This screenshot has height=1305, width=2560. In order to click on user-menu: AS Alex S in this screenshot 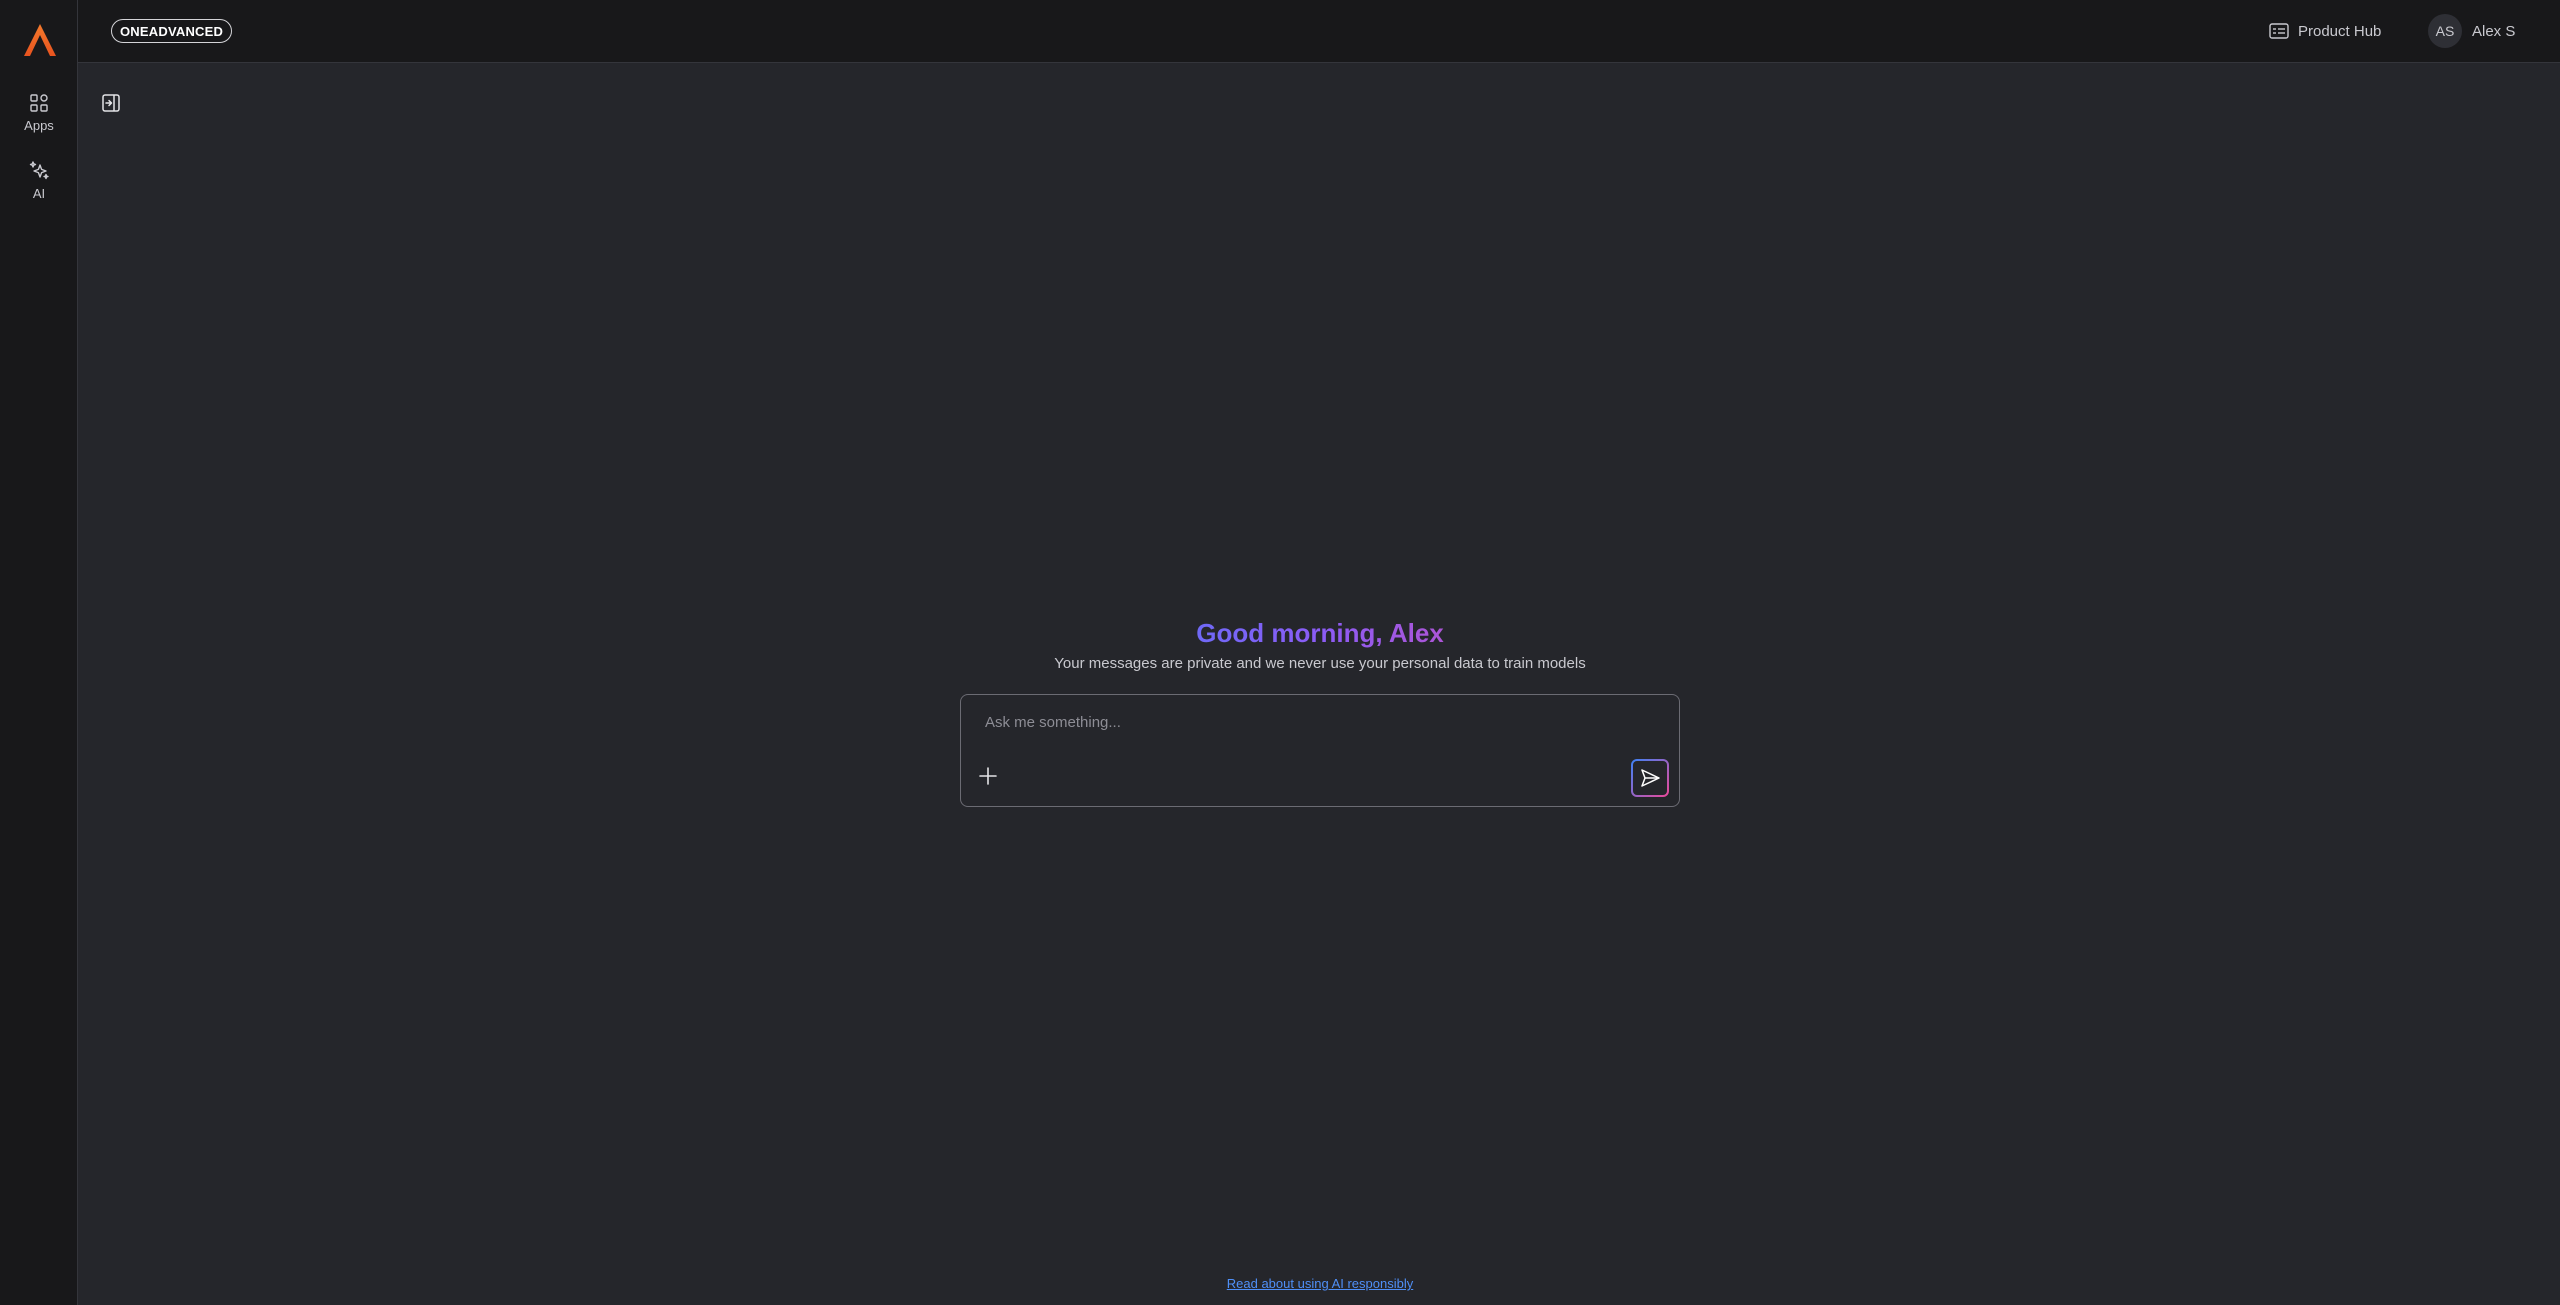, I will do `click(2471, 31)`.